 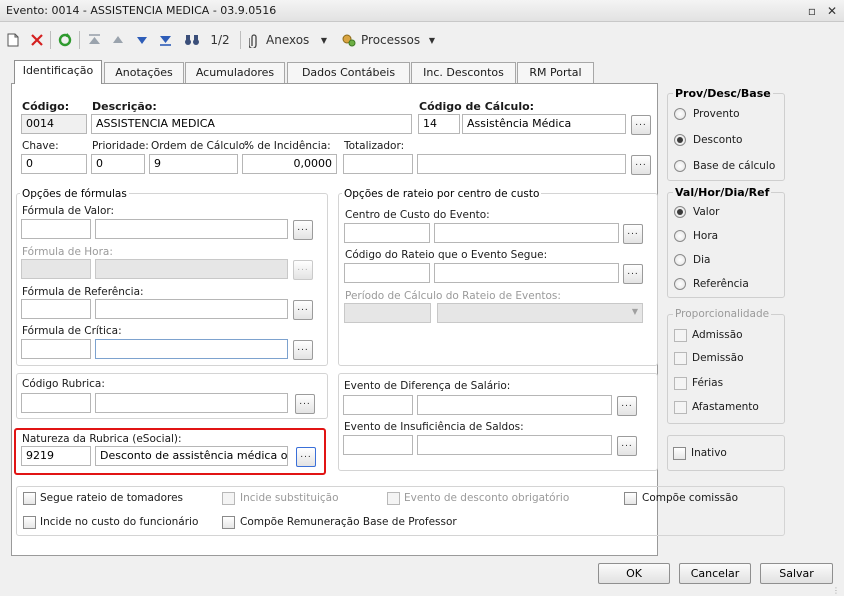 I want to click on new-icon, so click(x=13, y=40).